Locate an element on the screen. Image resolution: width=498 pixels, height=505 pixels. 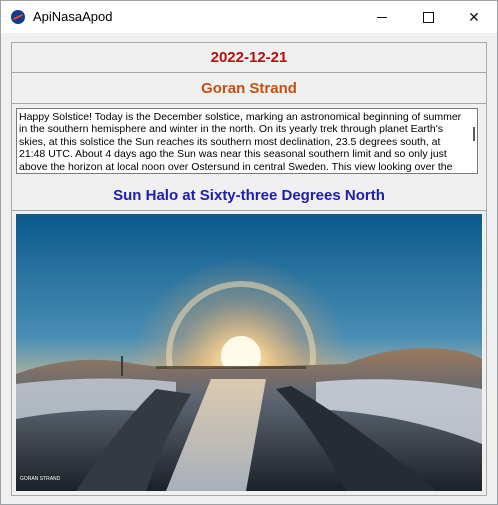
maximize-button is located at coordinates (428, 17).